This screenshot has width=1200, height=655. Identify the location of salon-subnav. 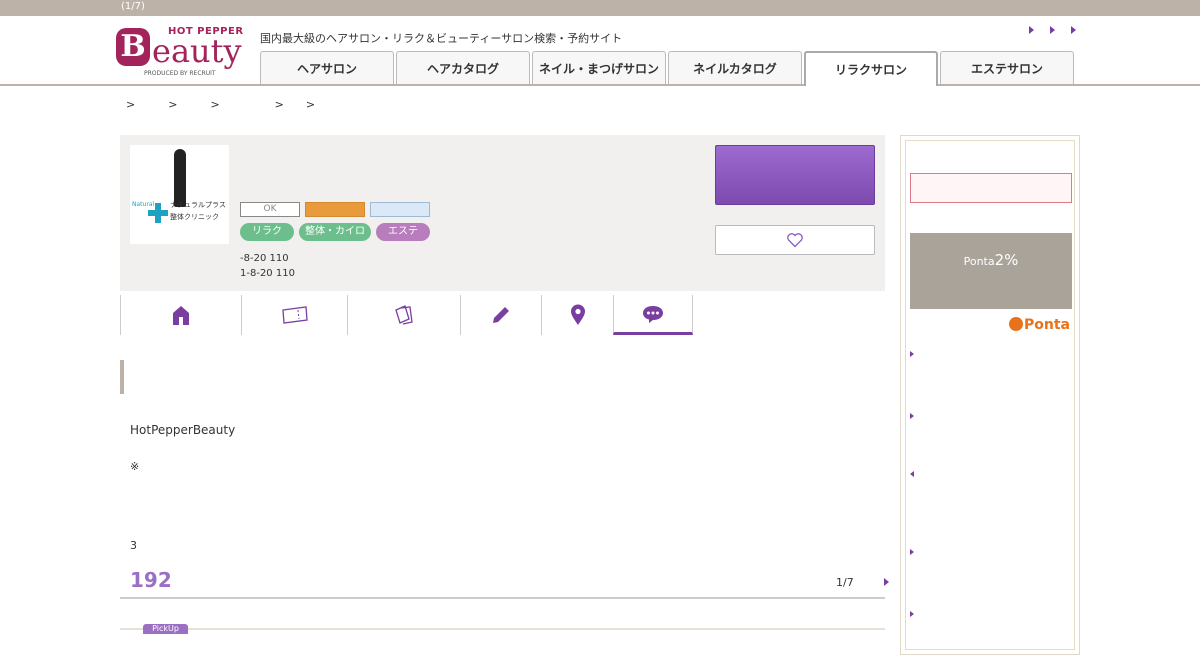
(406, 315).